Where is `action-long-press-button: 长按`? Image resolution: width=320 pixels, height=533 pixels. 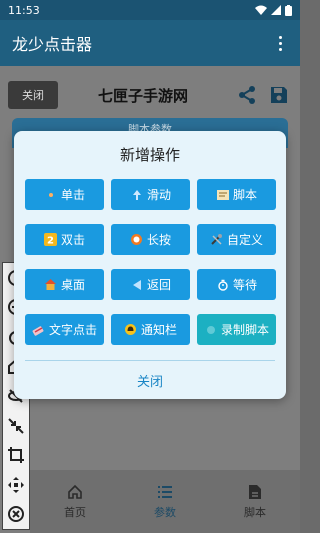 action-long-press-button: 长按 is located at coordinates (150, 239).